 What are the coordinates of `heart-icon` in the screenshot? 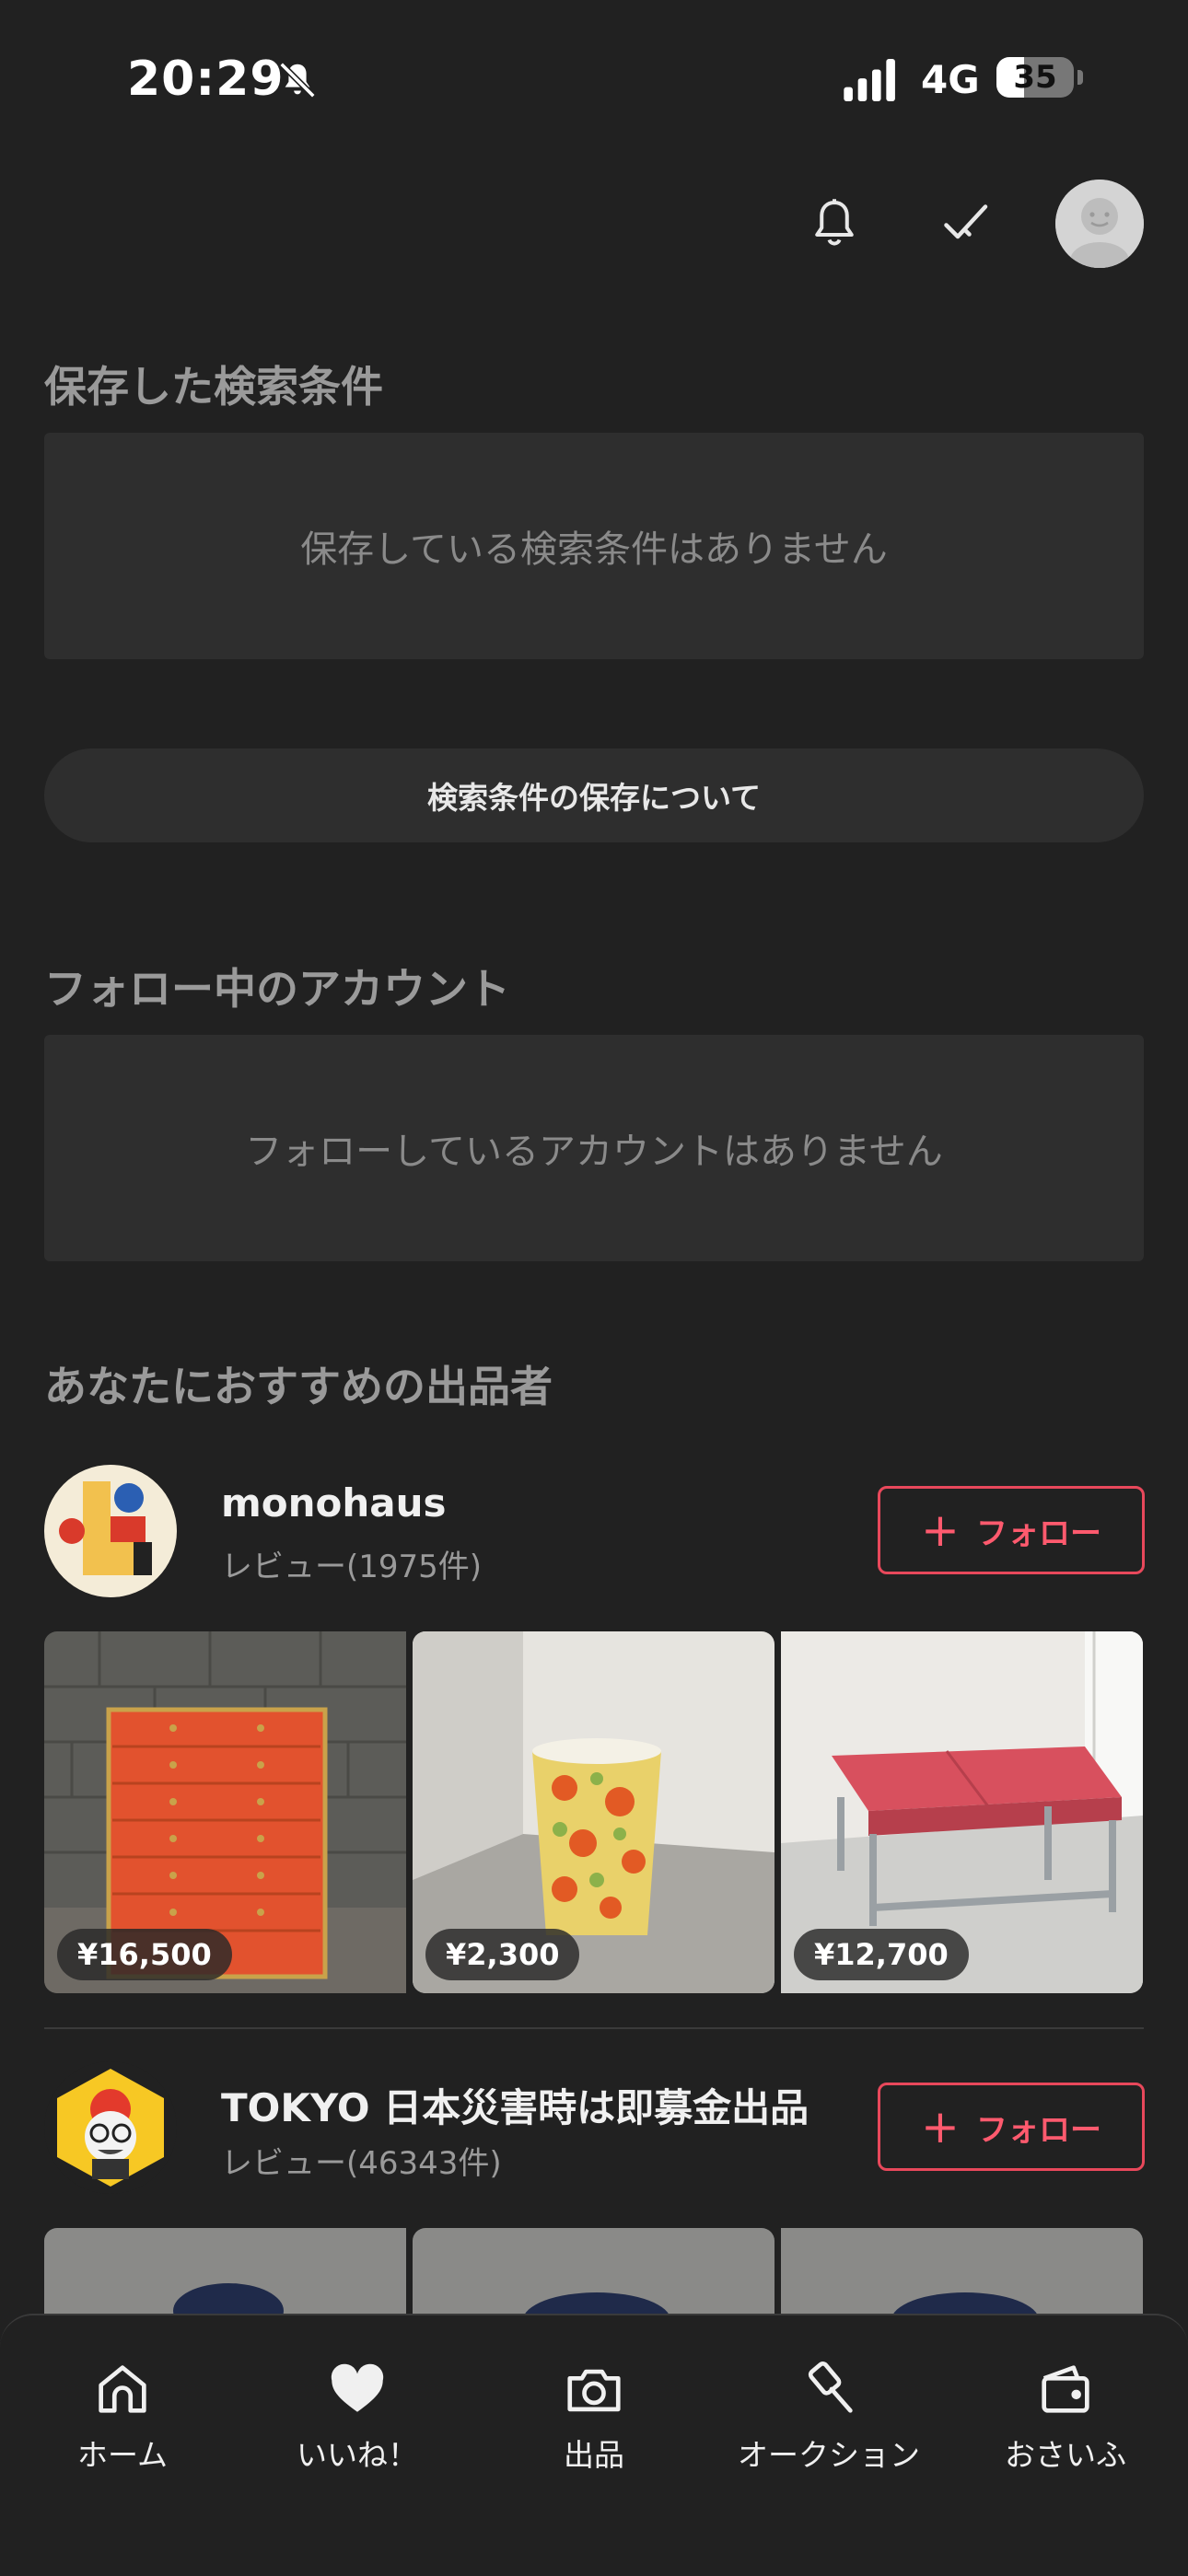 It's located at (357, 2387).